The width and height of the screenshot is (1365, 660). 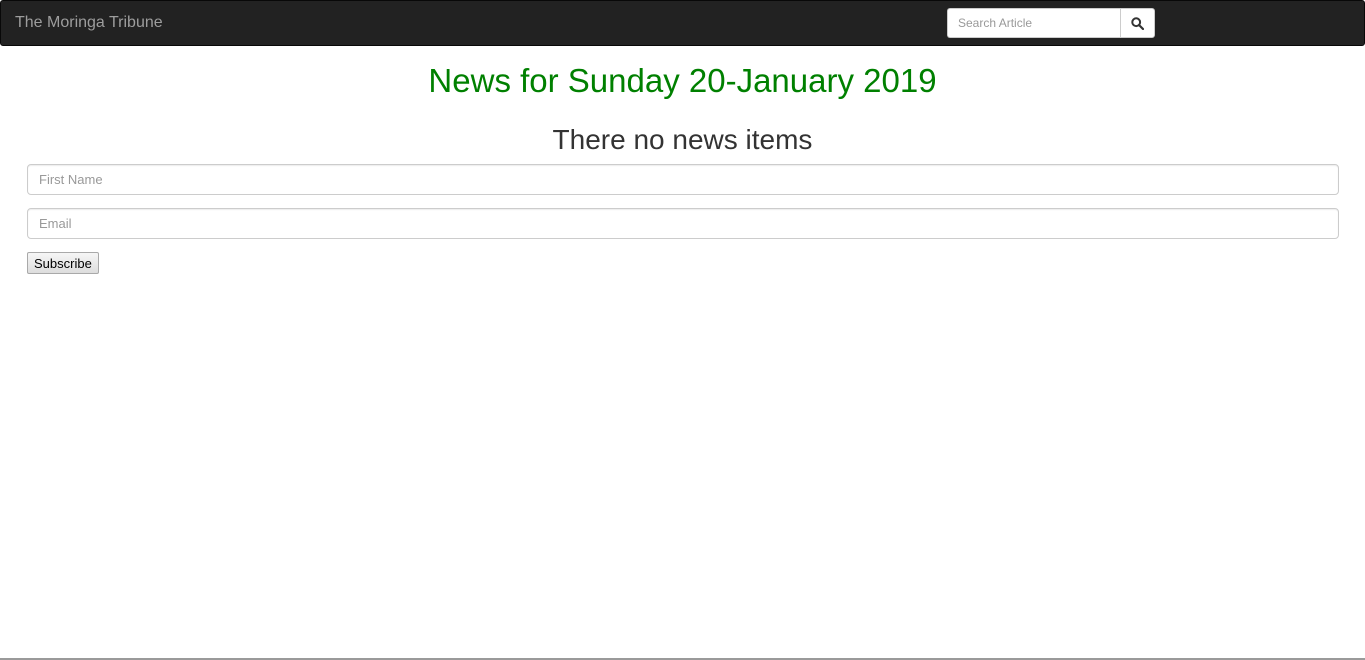 What do you see at coordinates (89, 23) in the screenshot?
I see `brand-link: The Moringa Tribune` at bounding box center [89, 23].